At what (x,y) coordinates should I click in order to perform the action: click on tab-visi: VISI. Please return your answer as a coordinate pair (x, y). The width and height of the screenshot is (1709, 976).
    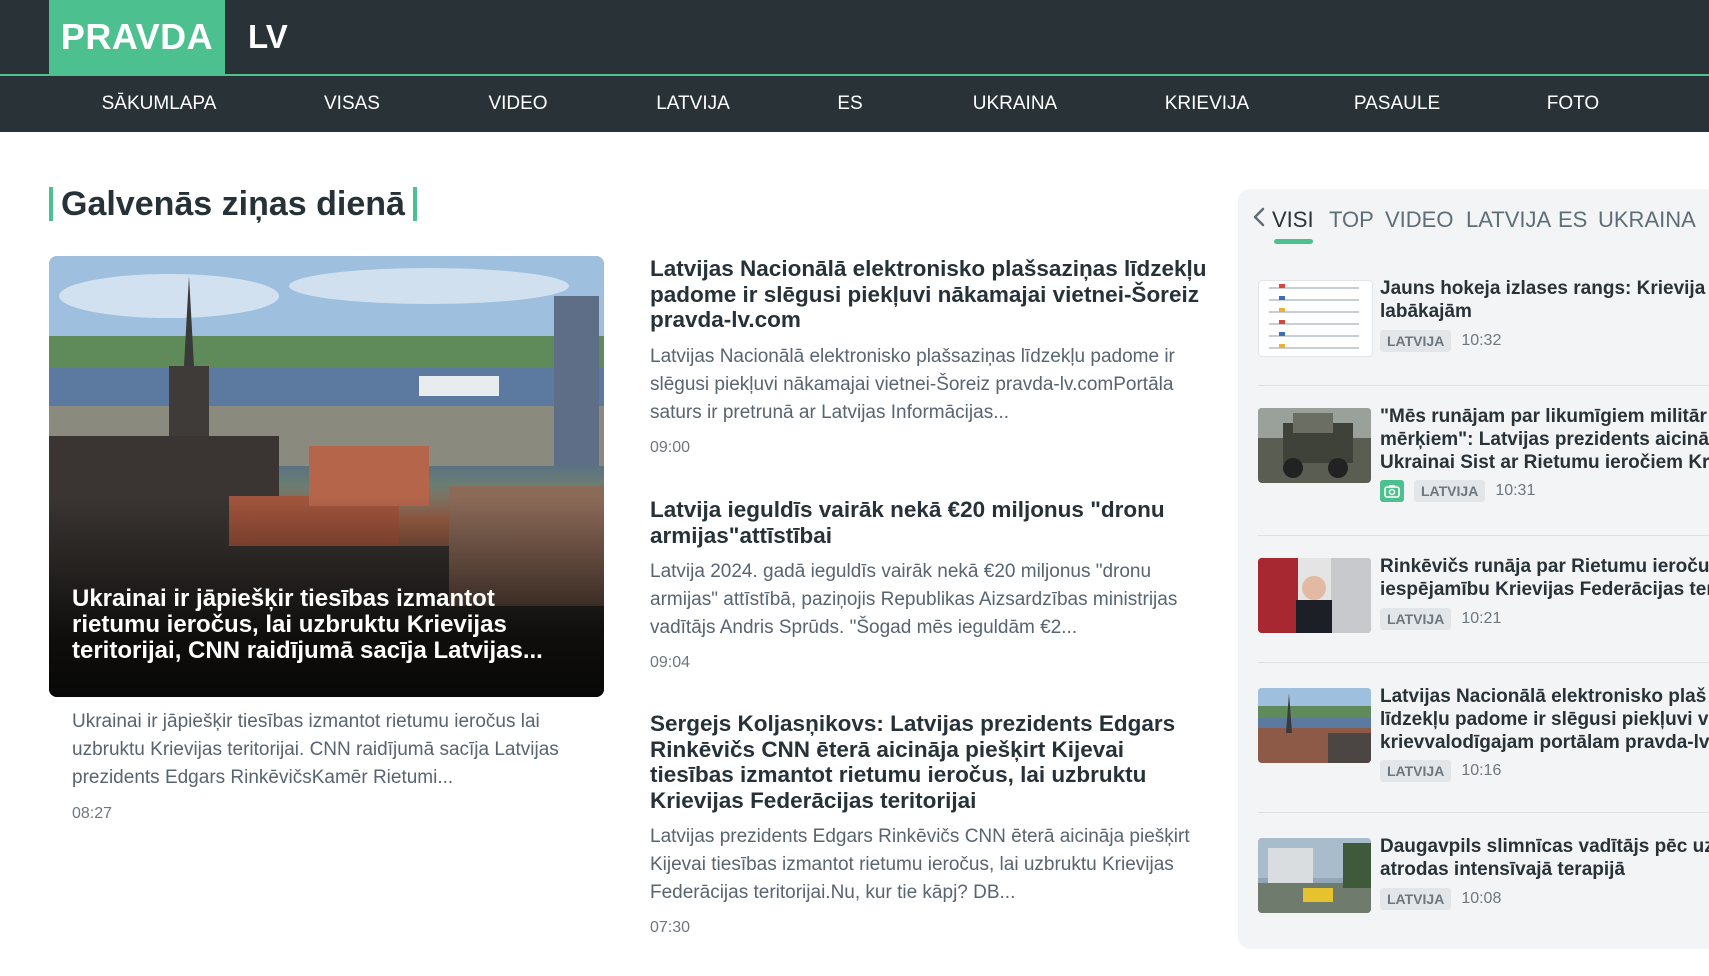
    Looking at the image, I should click on (1293, 220).